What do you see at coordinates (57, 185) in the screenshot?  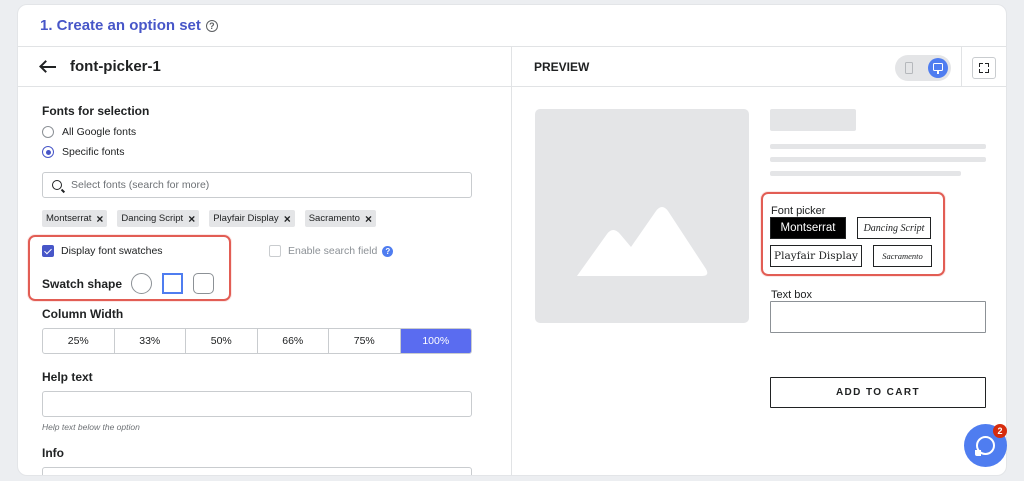 I see `search-icon` at bounding box center [57, 185].